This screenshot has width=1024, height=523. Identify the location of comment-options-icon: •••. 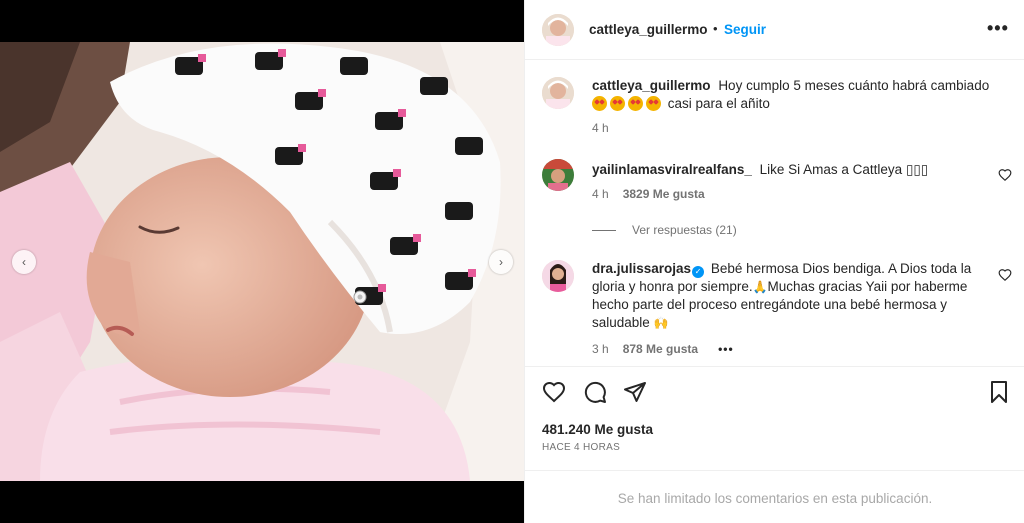
(726, 349).